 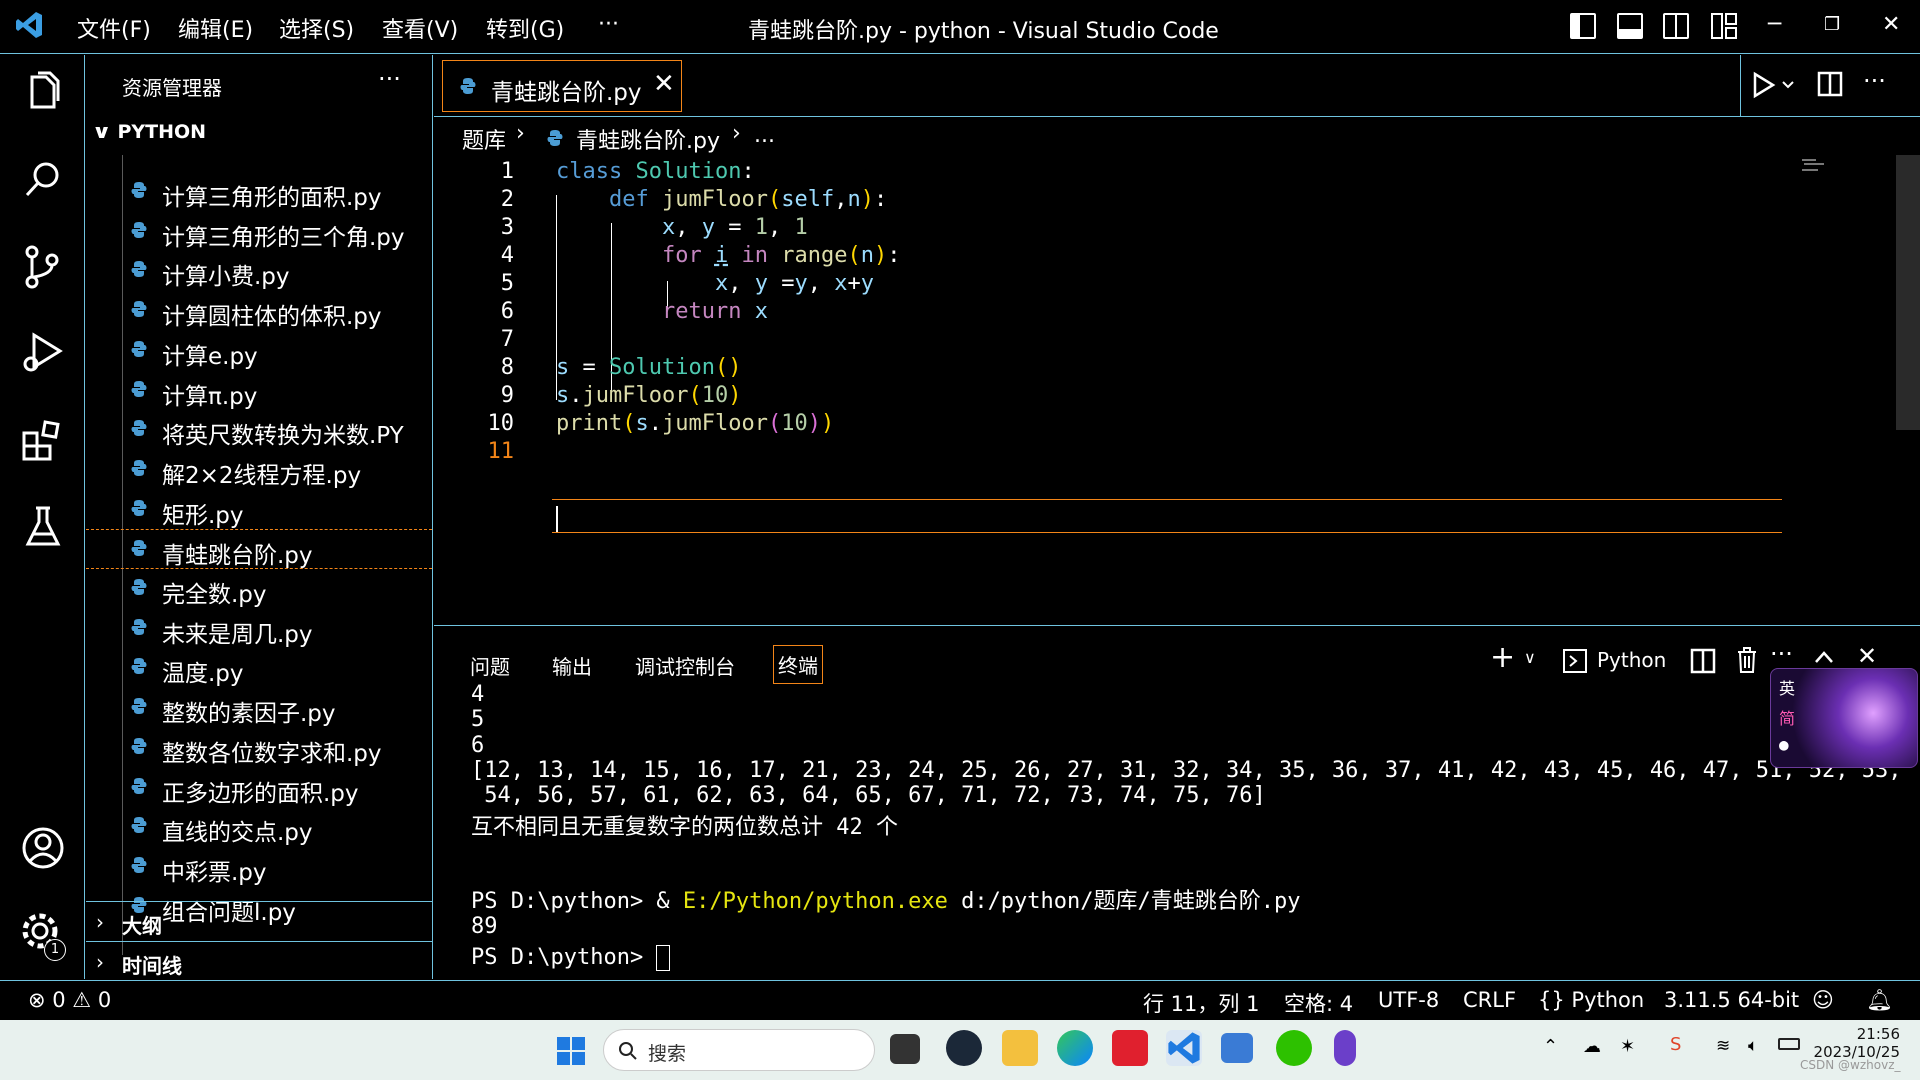 What do you see at coordinates (259, 311) in the screenshot?
I see `file-item: 计算圆柱体的体积.py` at bounding box center [259, 311].